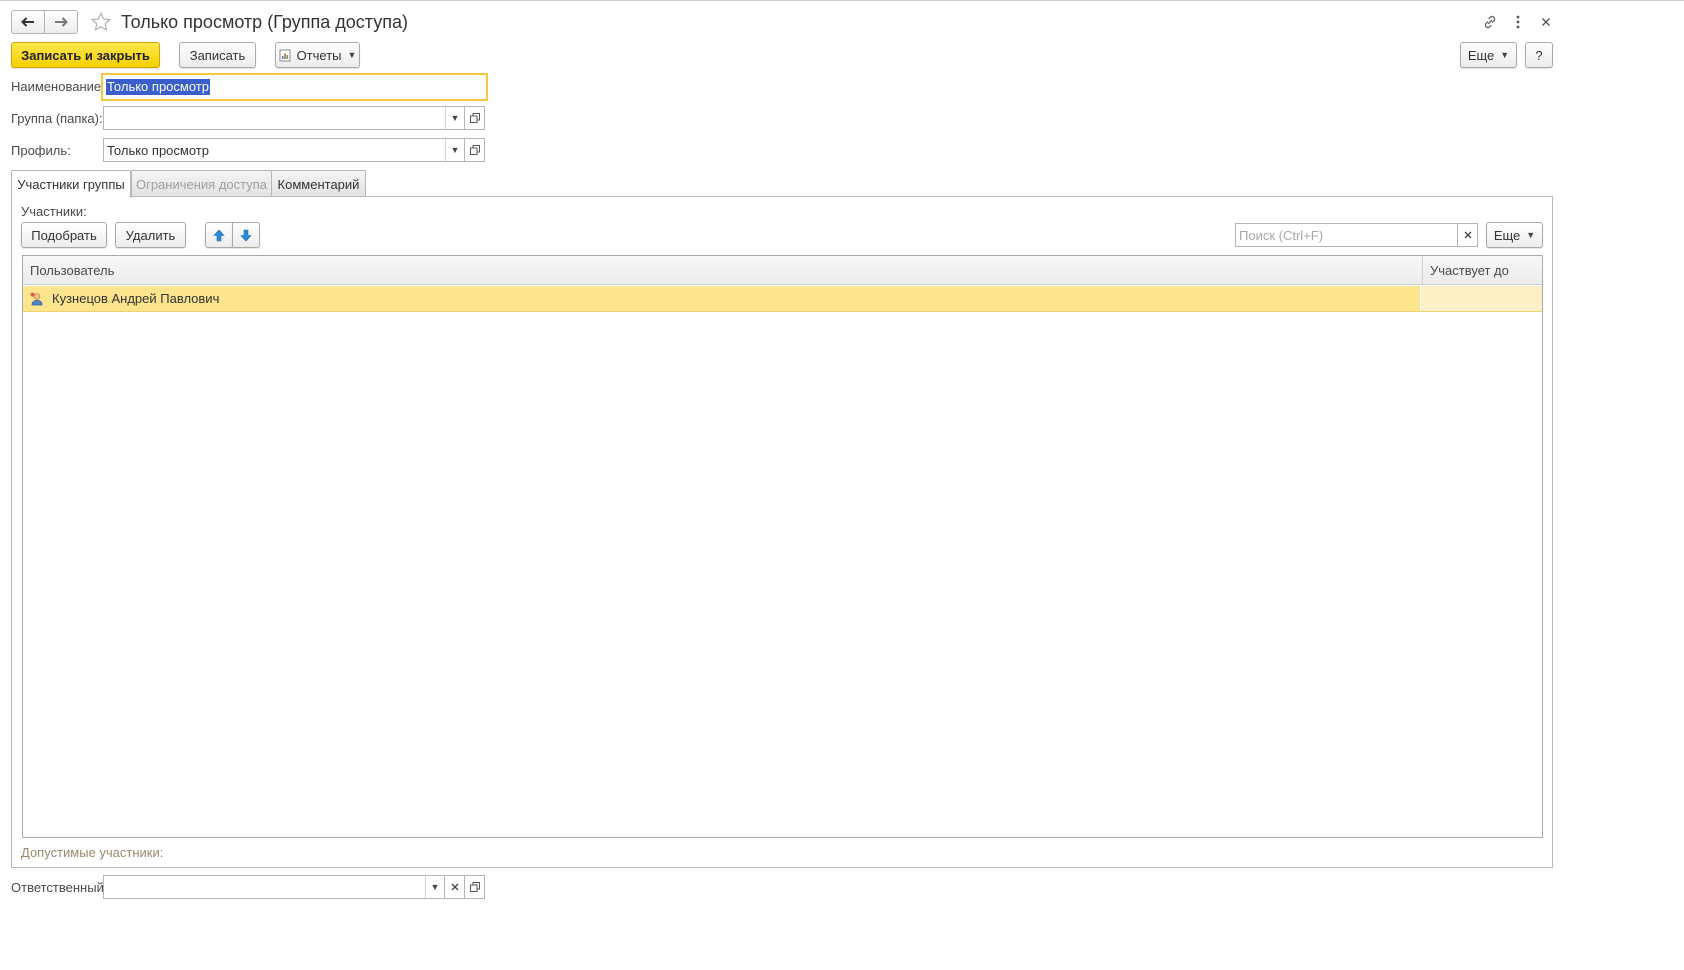 The image size is (1684, 970). I want to click on save-button: Записать, so click(217, 55).